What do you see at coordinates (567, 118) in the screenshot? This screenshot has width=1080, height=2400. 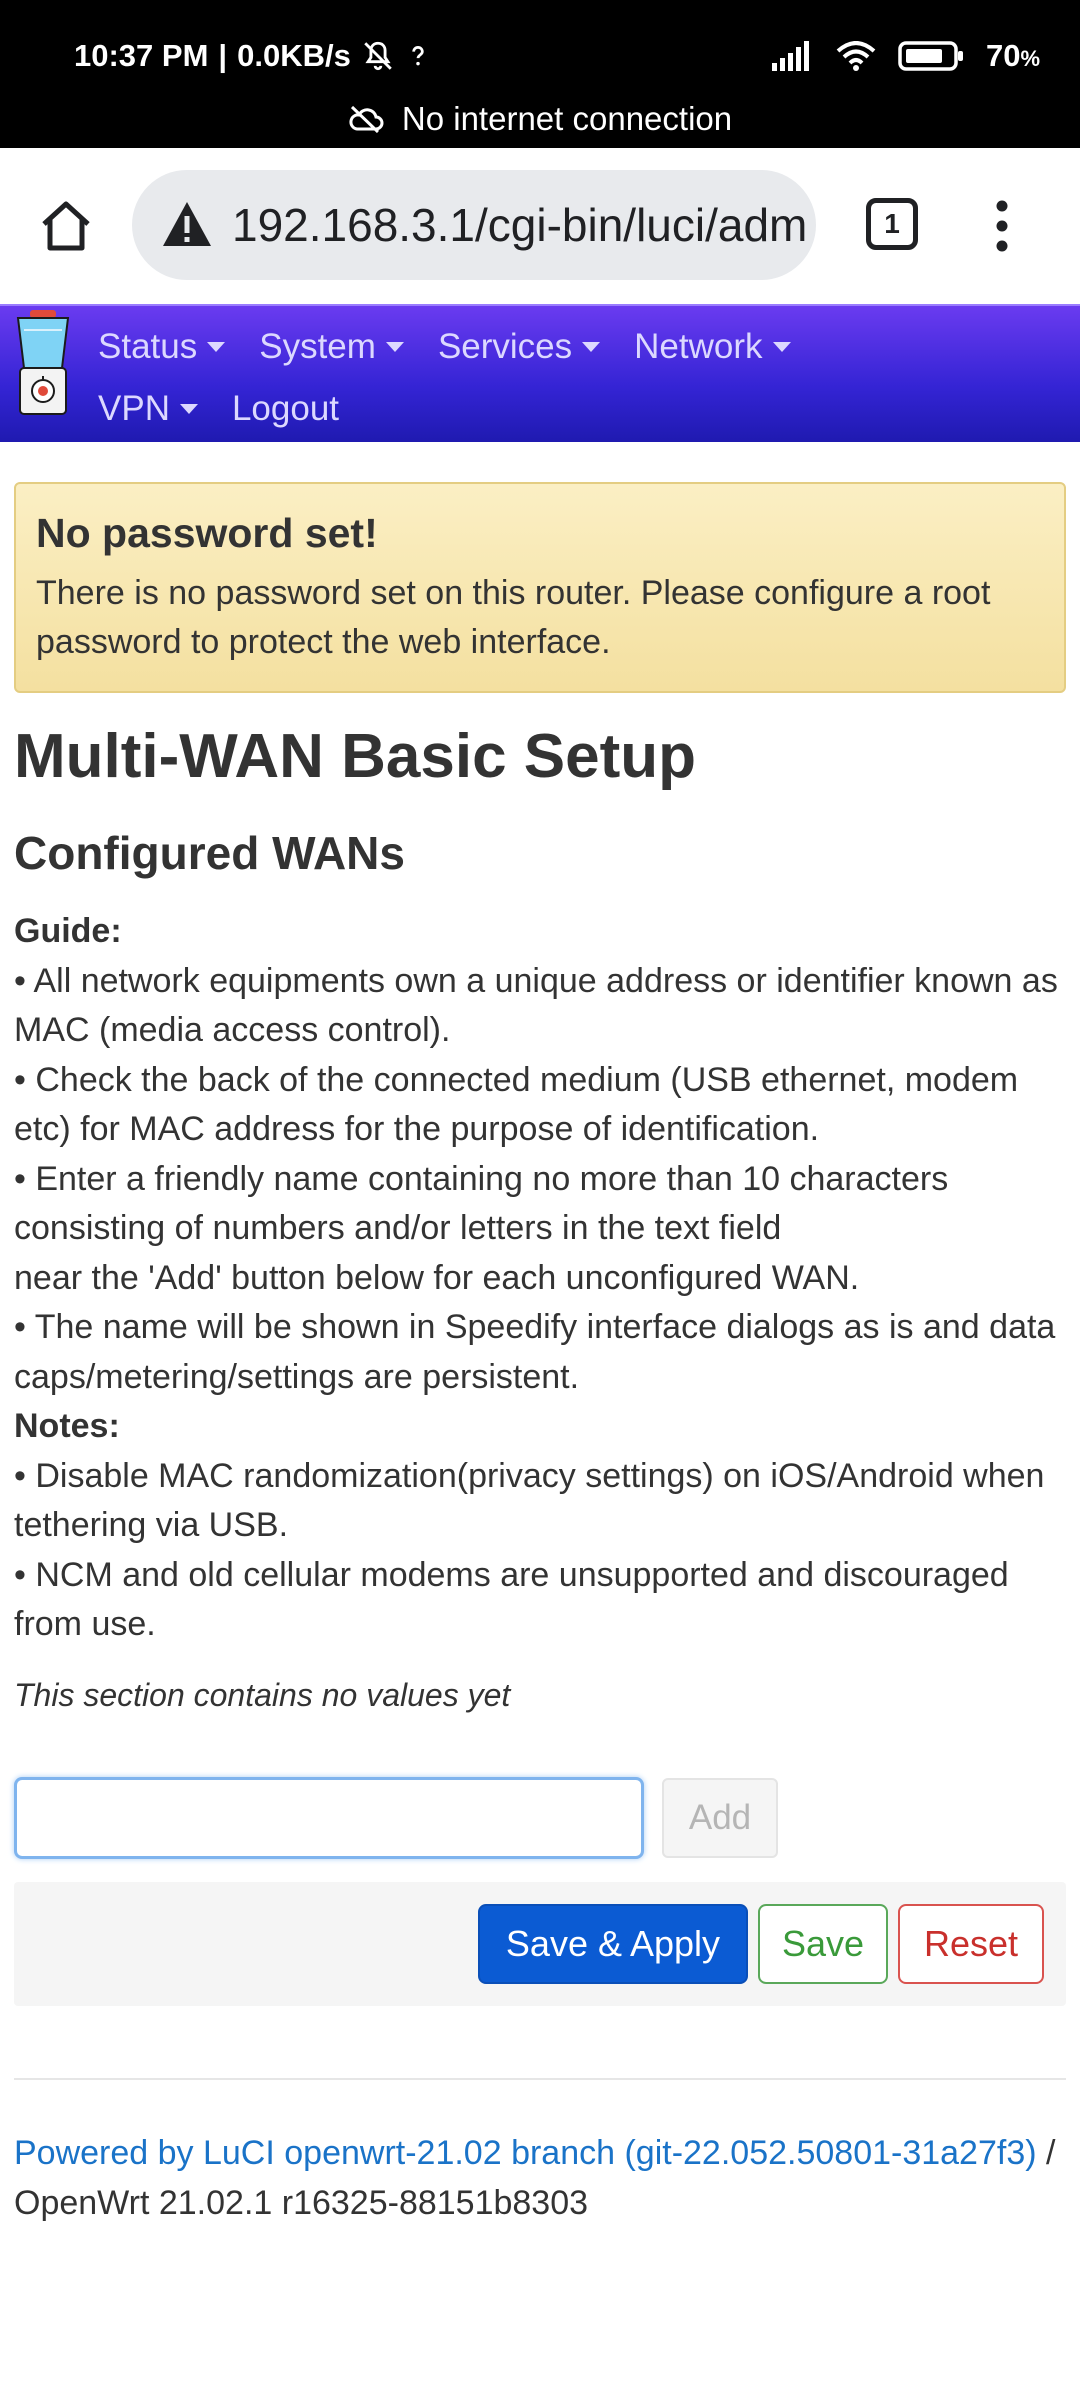 I see `no-internet-text: No internet connection` at bounding box center [567, 118].